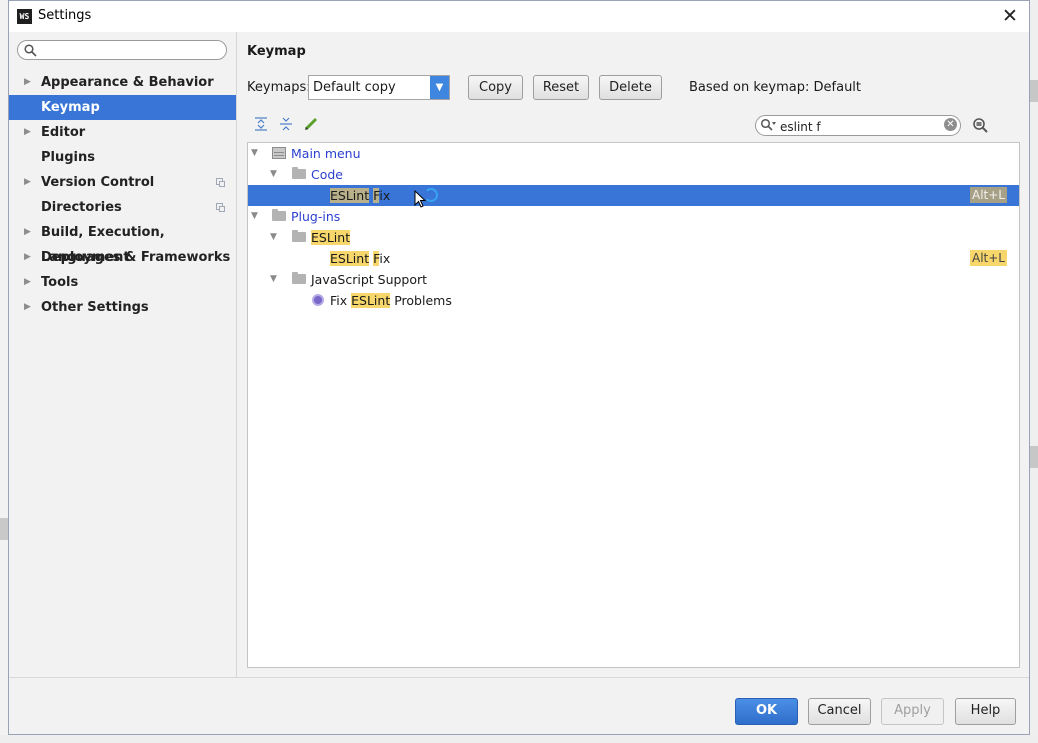 This screenshot has width=1038, height=743. I want to click on plugin-action-icon, so click(318, 300).